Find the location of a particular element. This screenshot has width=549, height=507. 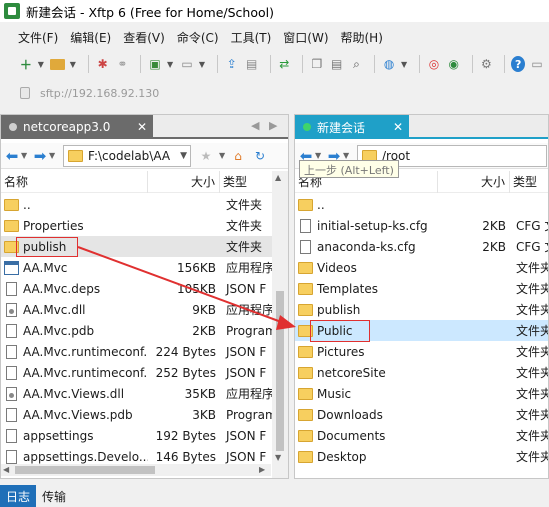

xftp-app-icon is located at coordinates (12, 11).